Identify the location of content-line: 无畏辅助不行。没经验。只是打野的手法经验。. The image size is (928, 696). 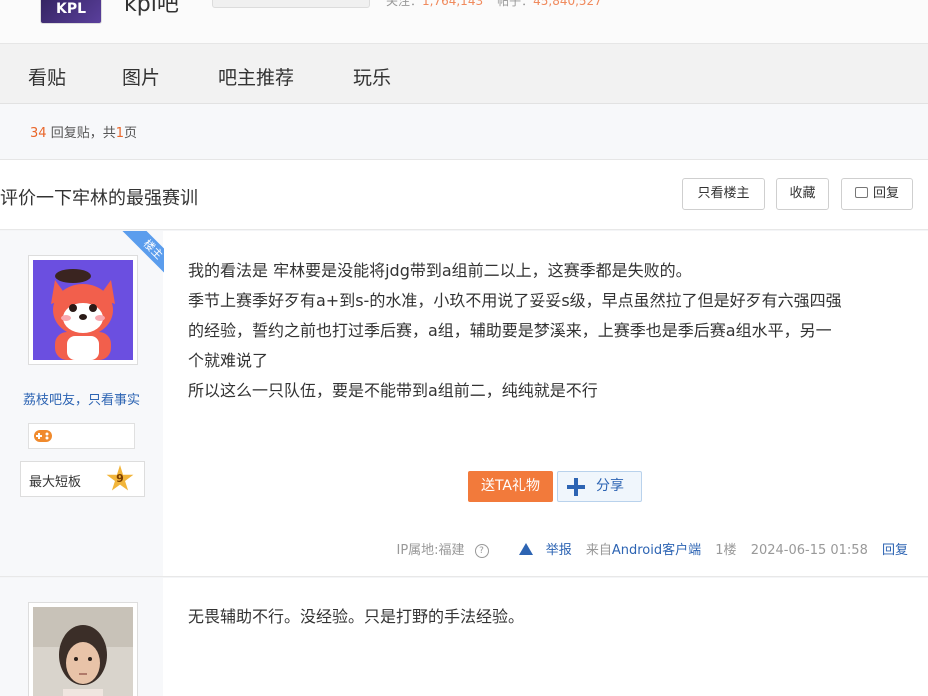
(356, 616).